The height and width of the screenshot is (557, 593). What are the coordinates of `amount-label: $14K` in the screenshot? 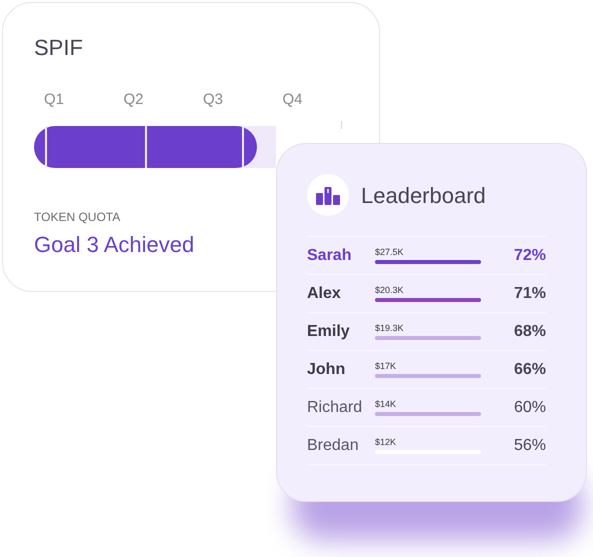 It's located at (386, 404).